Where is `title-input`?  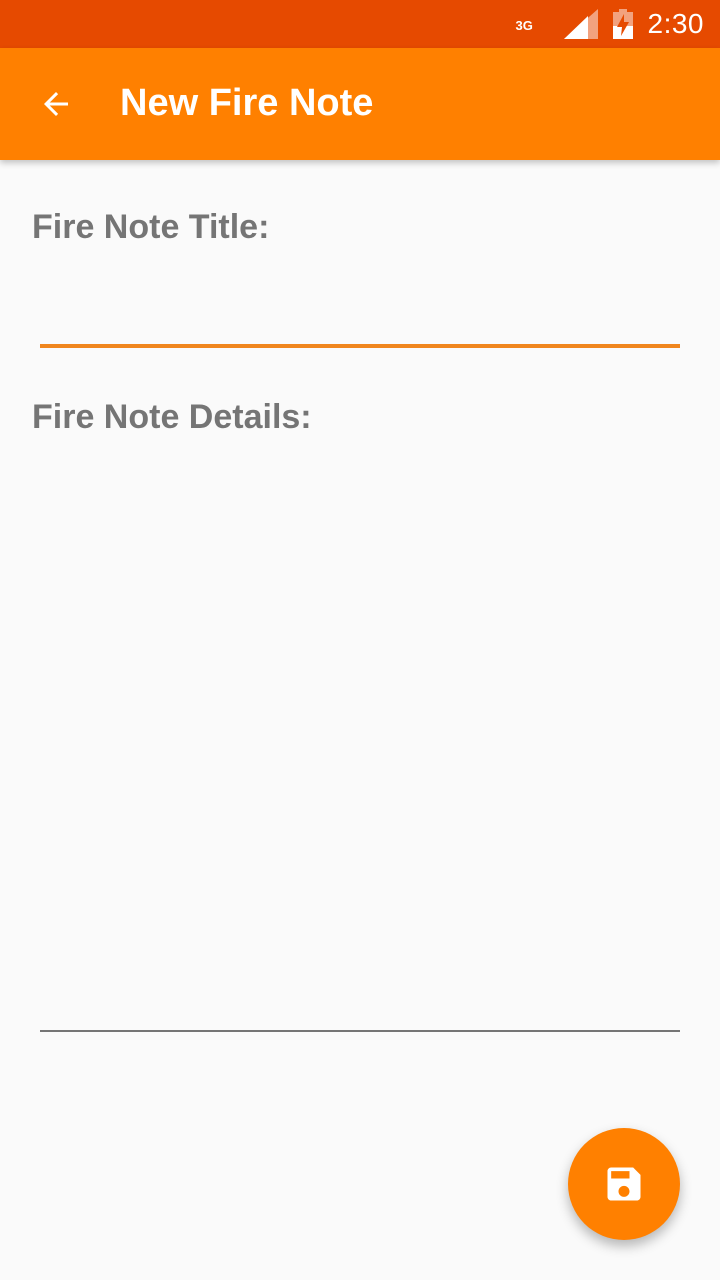 title-input is located at coordinates (360, 308).